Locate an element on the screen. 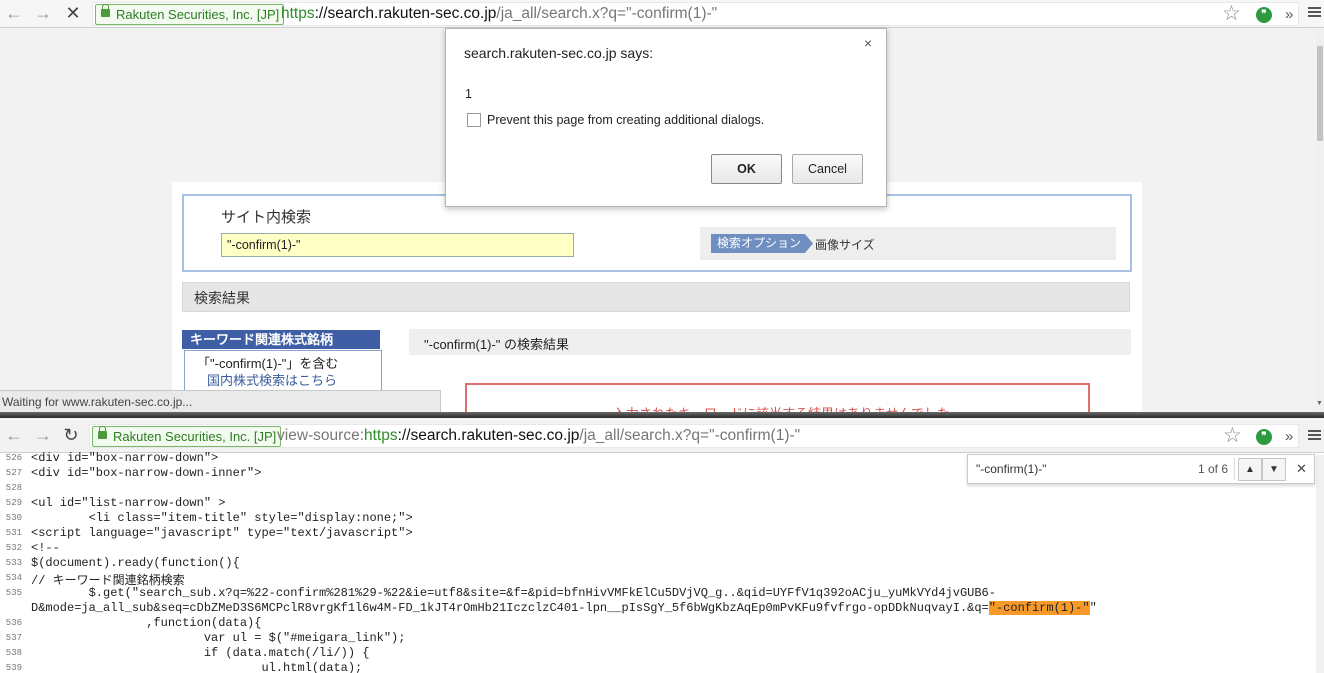 The image size is (1324, 673). source-line: 532 <!-- is located at coordinates (658, 548).